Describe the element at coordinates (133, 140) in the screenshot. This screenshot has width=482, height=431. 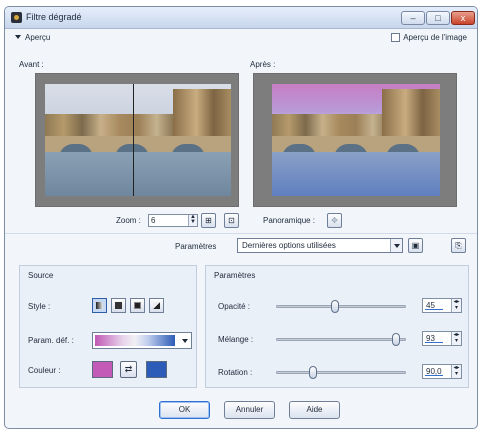
I see `preview-split-line` at that location.